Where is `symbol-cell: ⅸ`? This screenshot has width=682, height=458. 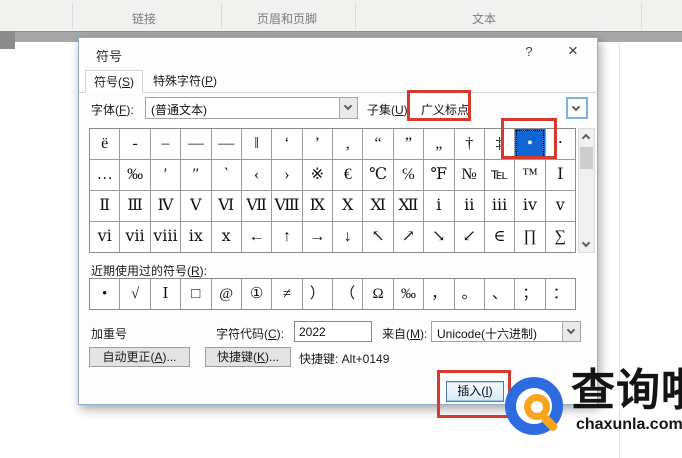 symbol-cell: ⅸ is located at coordinates (196, 237).